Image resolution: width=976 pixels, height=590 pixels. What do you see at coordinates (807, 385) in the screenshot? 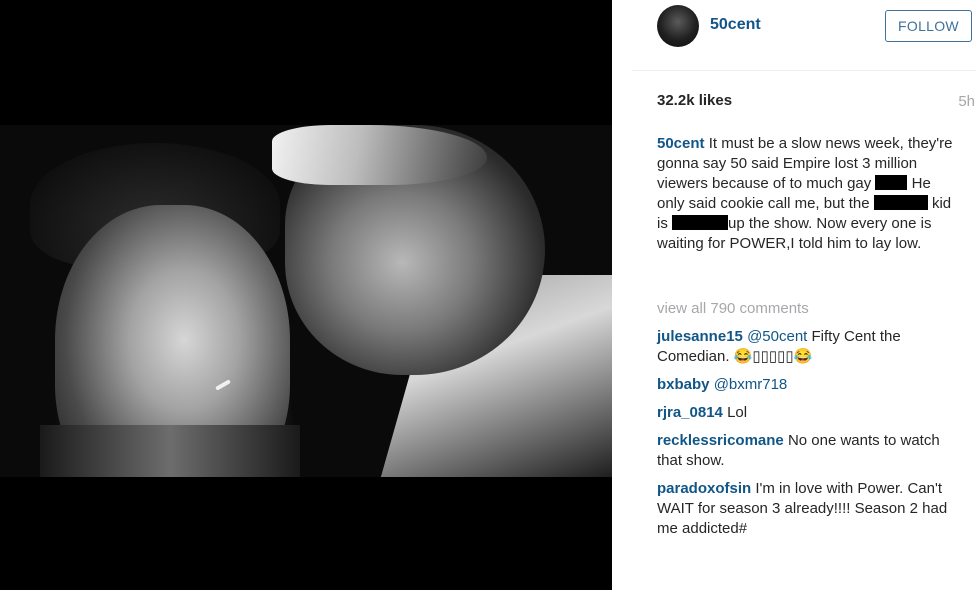
I see `comment-item: bxbaby @bxmr718` at bounding box center [807, 385].